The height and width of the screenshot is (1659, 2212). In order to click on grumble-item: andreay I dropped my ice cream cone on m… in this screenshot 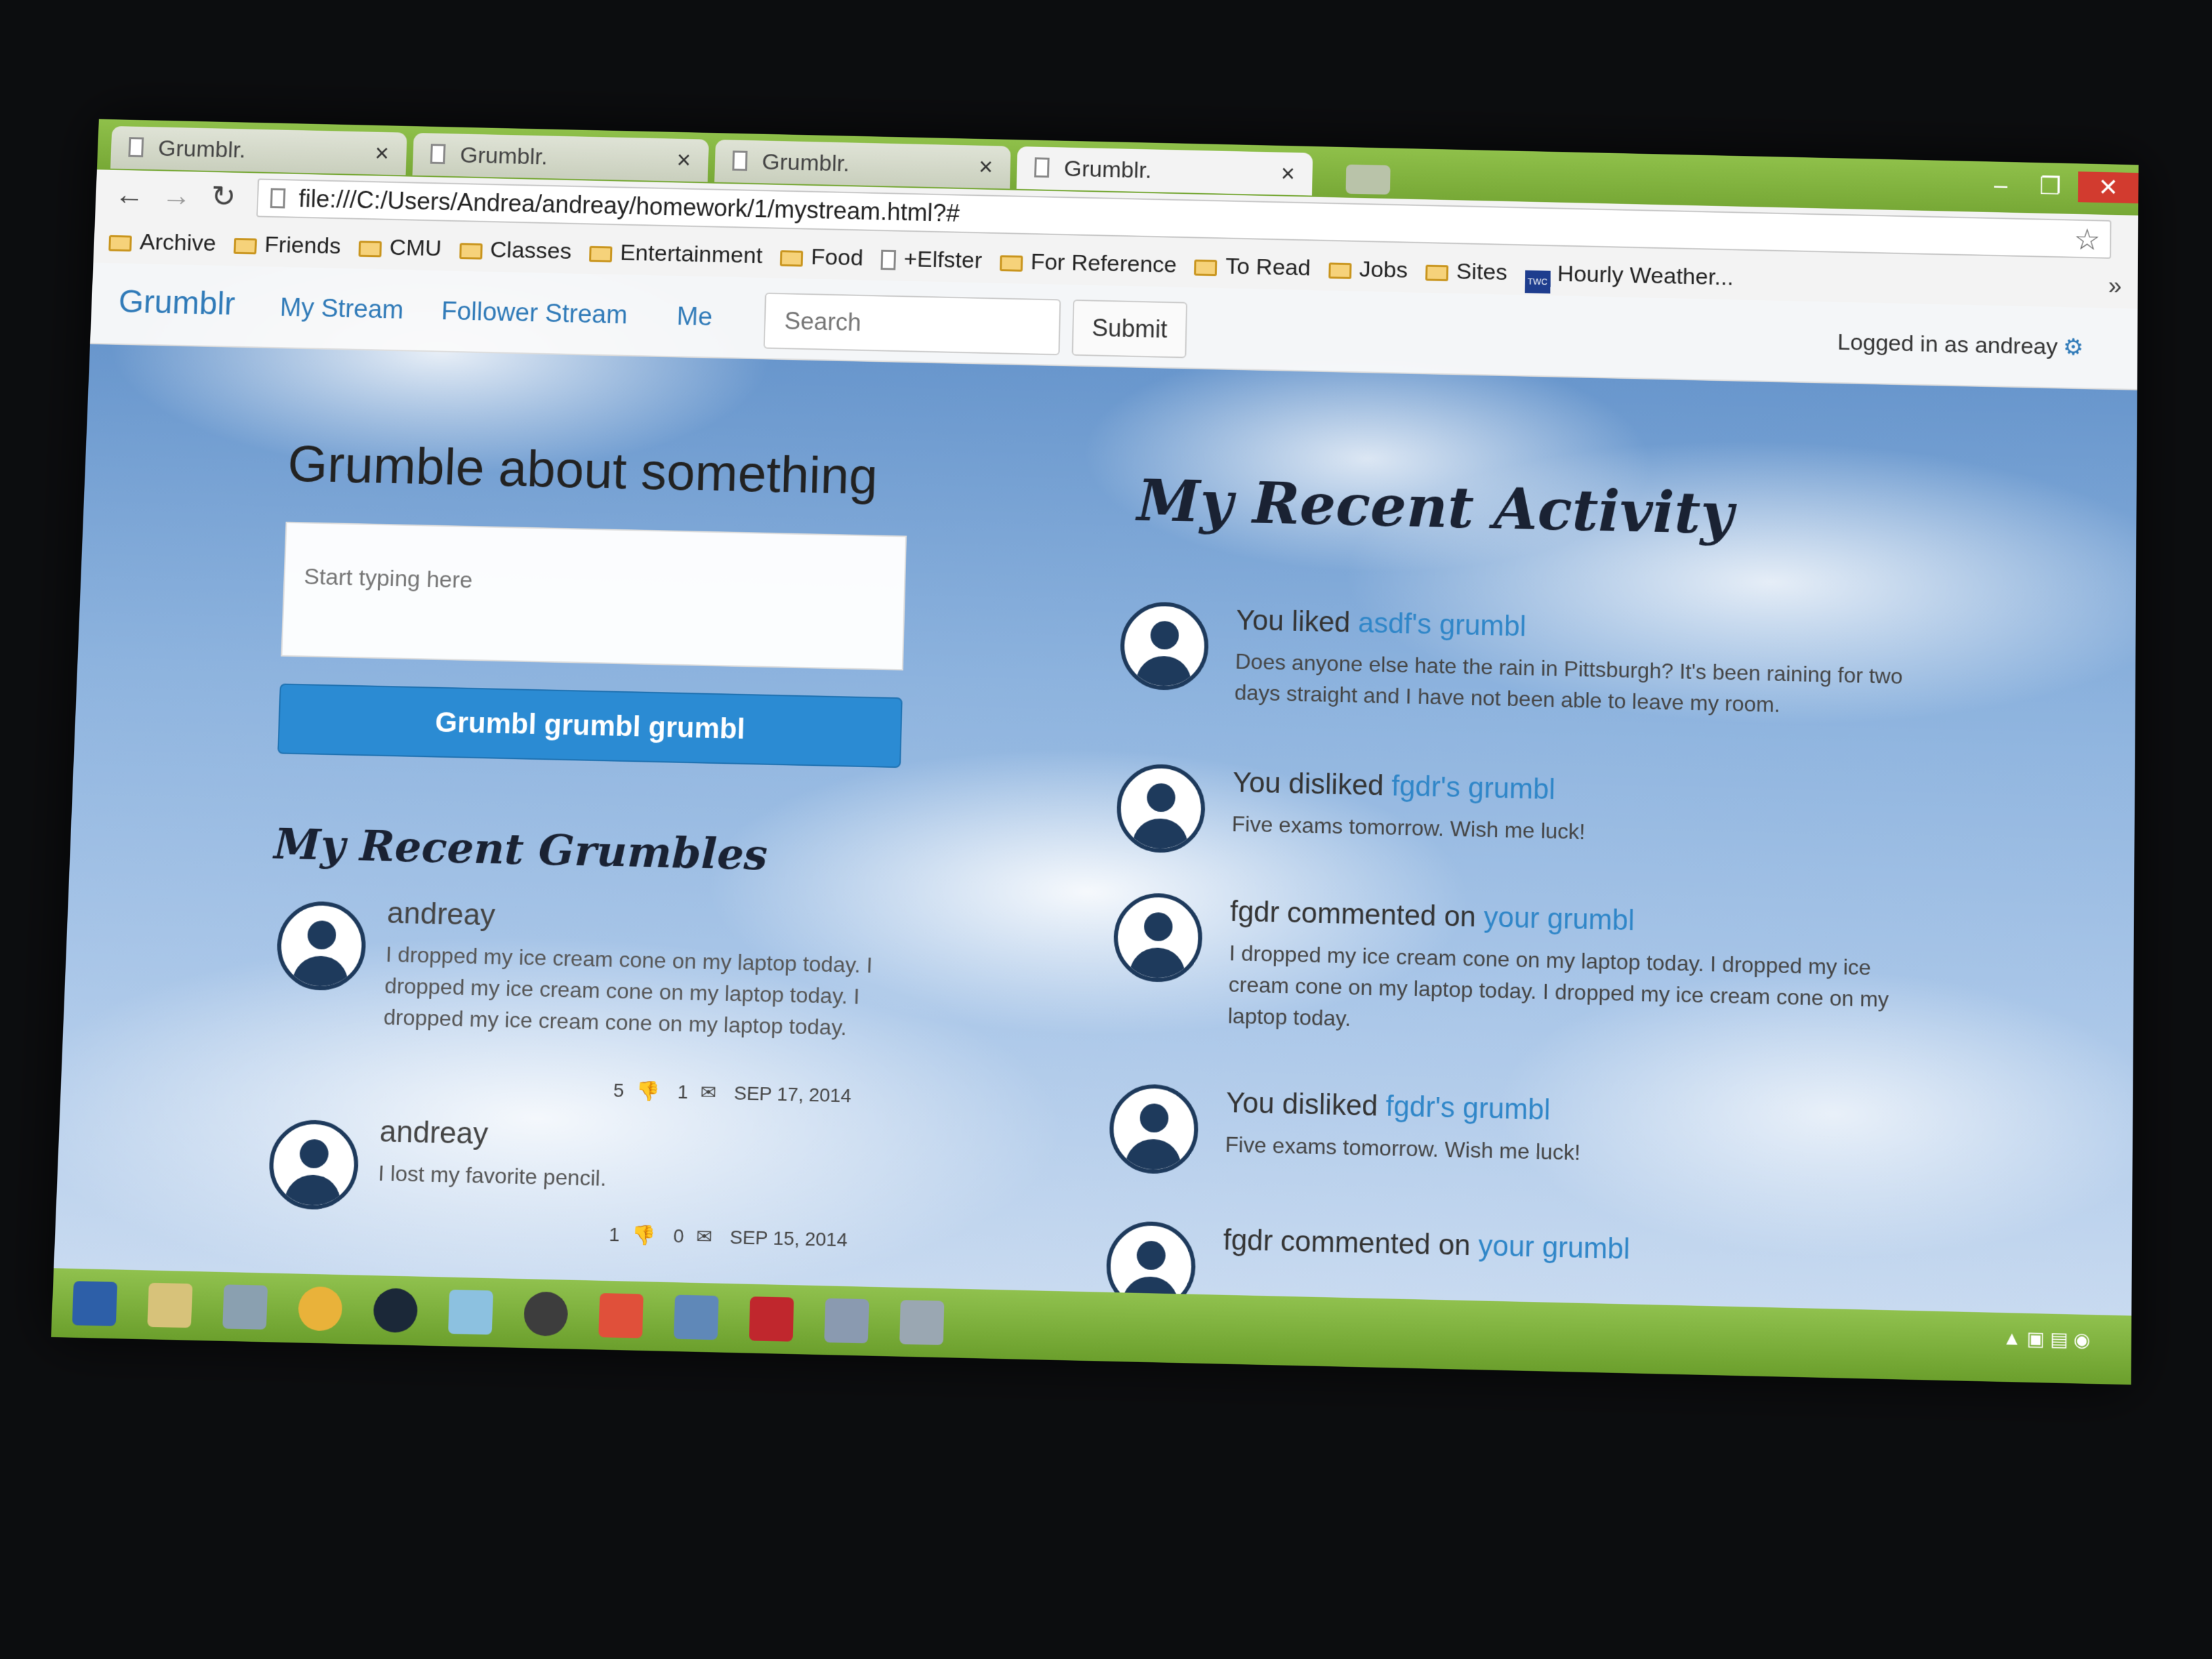, I will do `click(594, 1003)`.